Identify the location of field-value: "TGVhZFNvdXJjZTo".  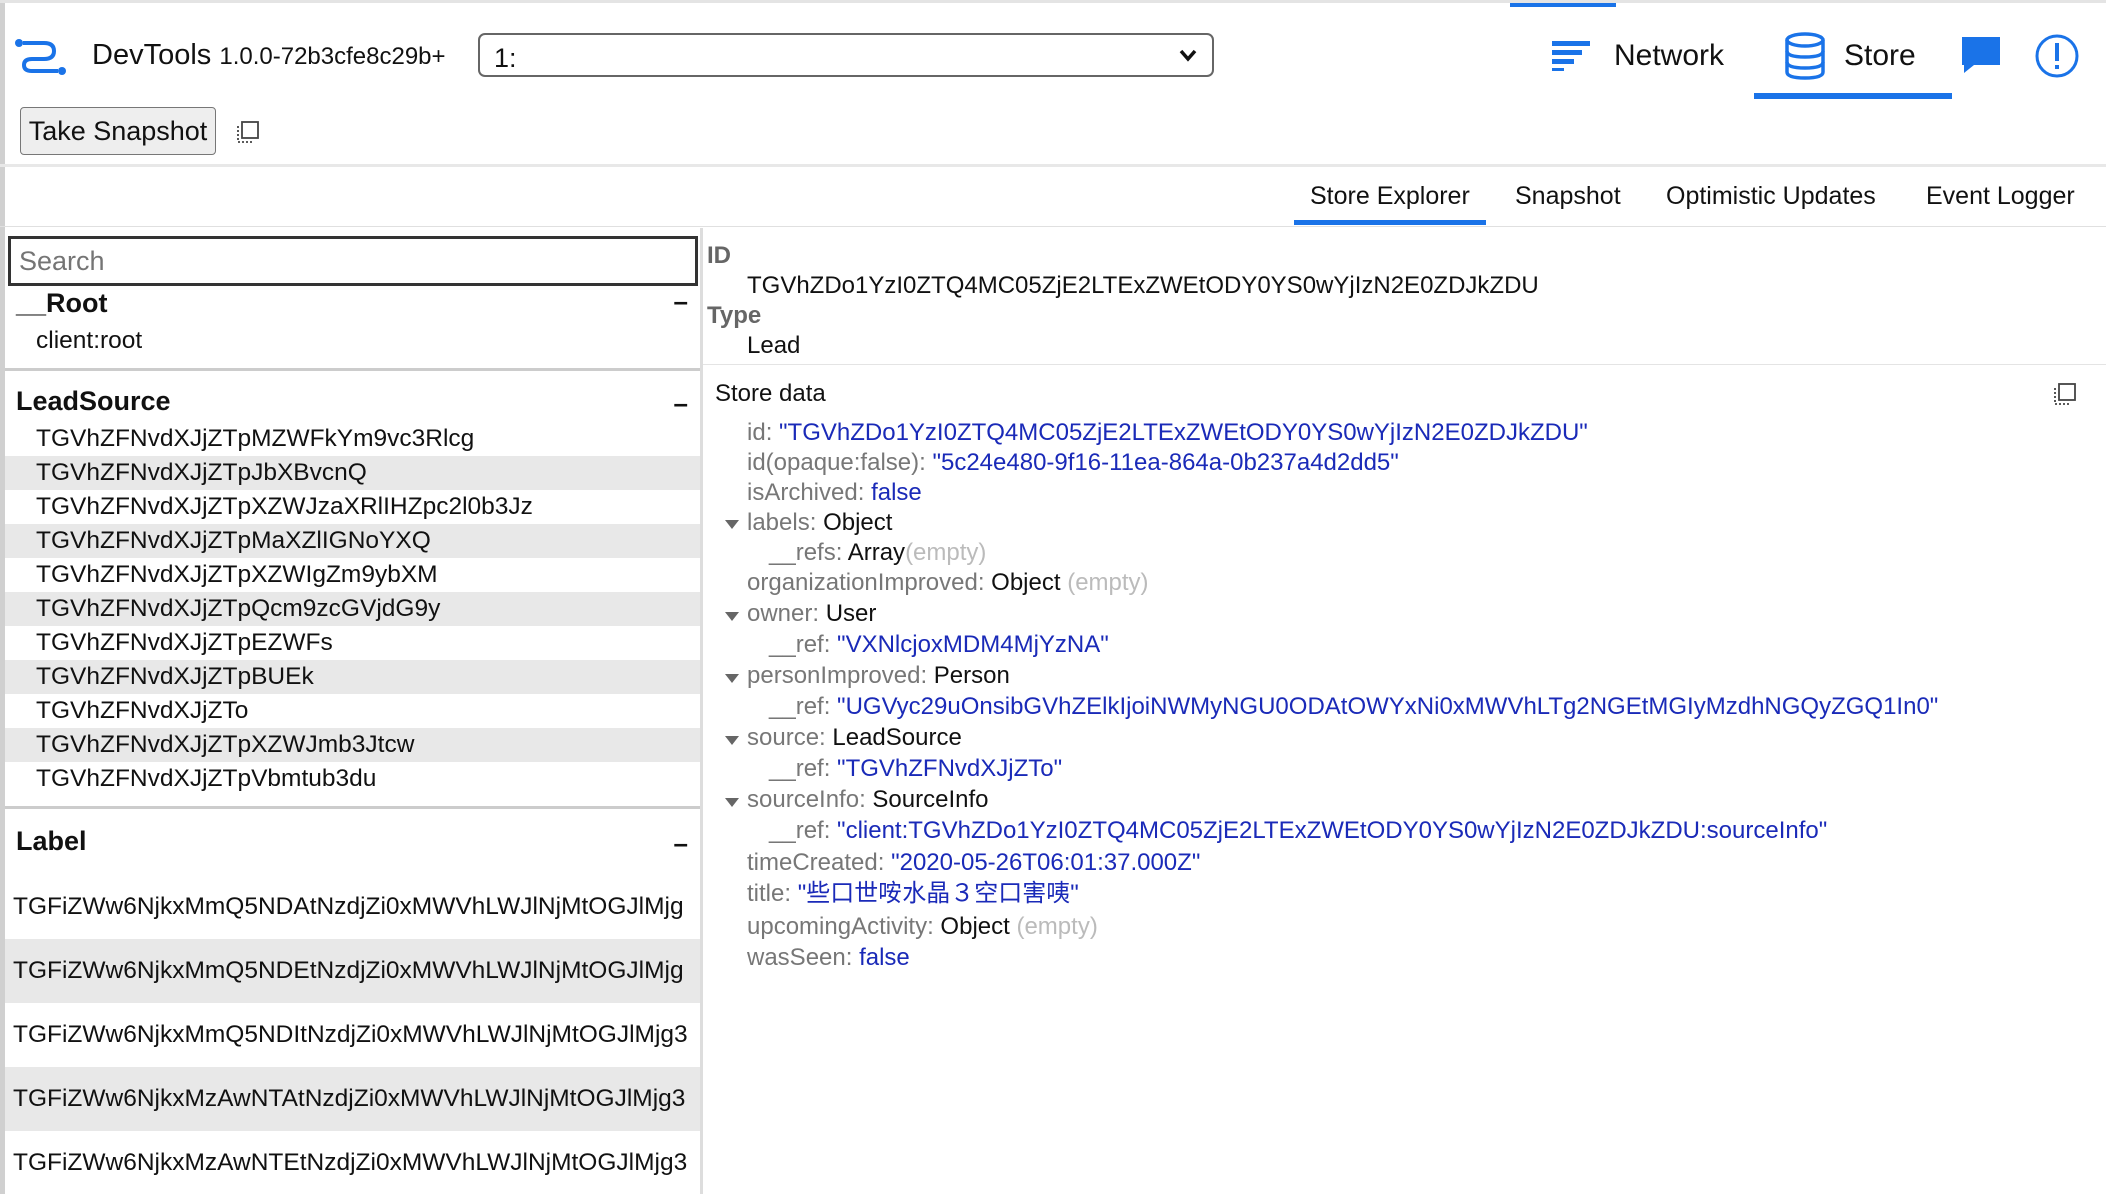
(949, 768).